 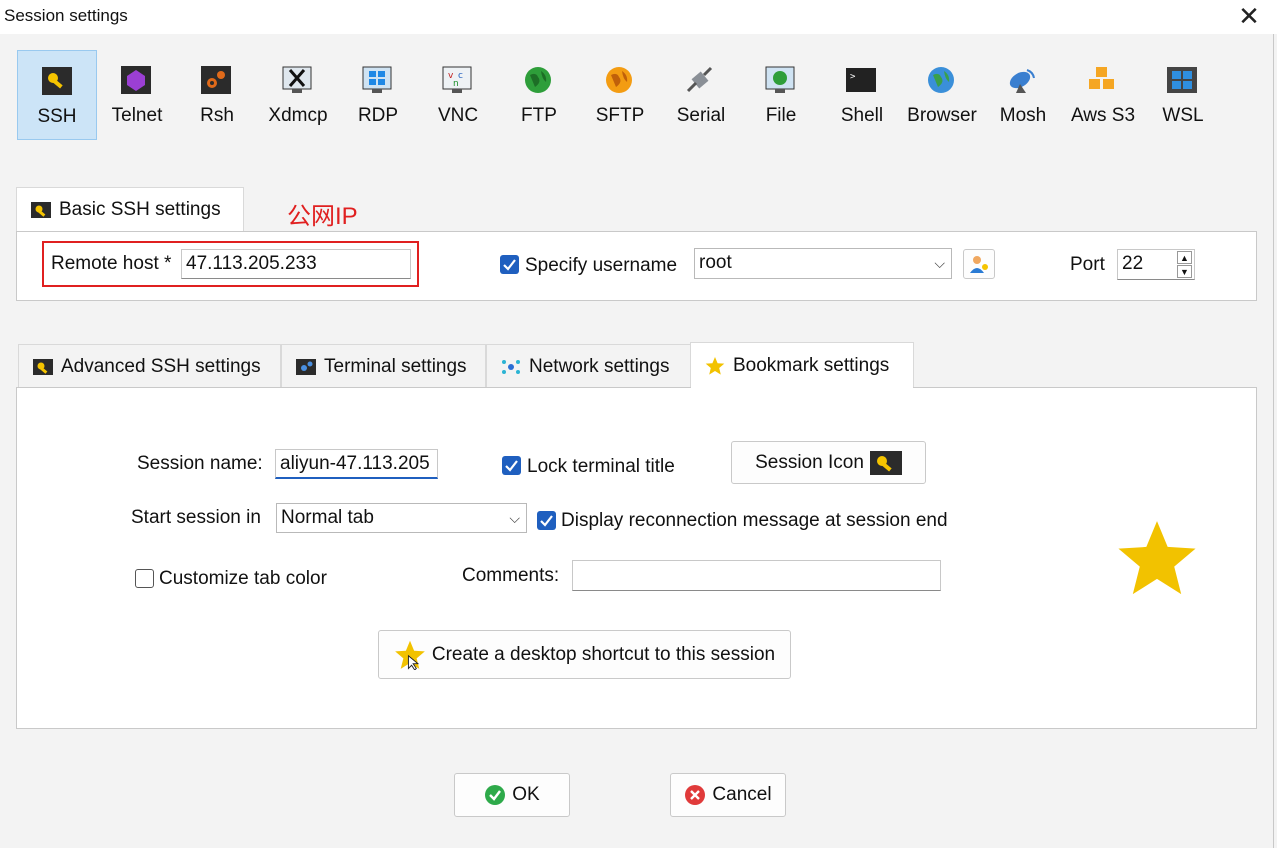 What do you see at coordinates (243, 578) in the screenshot?
I see `customize-color-label: Customize tab color` at bounding box center [243, 578].